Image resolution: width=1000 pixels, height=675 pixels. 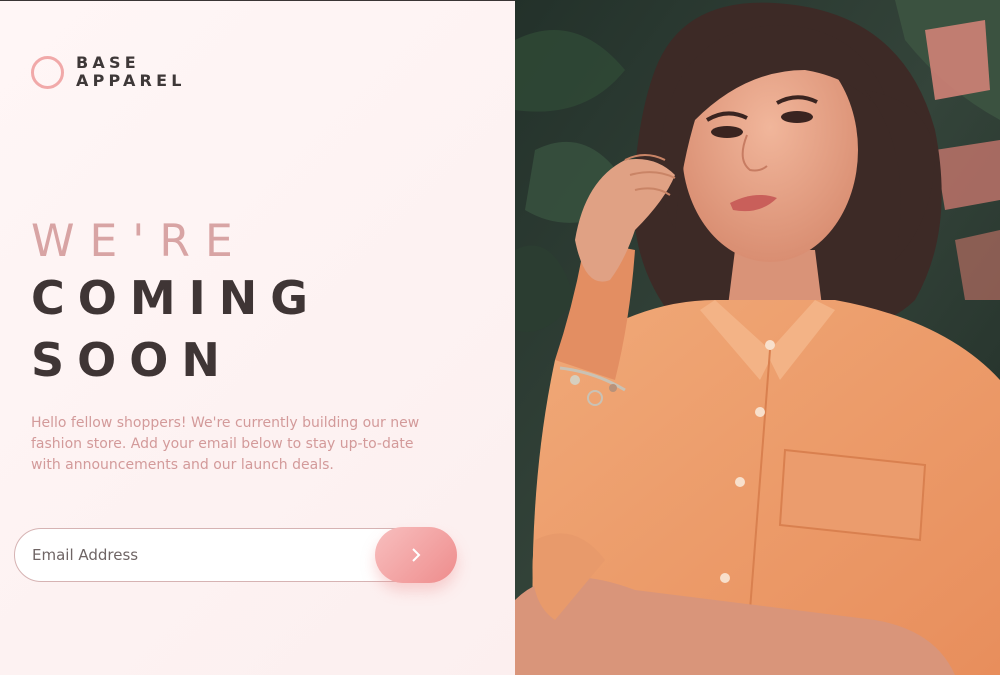 What do you see at coordinates (131, 80) in the screenshot?
I see `brand-line-apparel: APPAREL` at bounding box center [131, 80].